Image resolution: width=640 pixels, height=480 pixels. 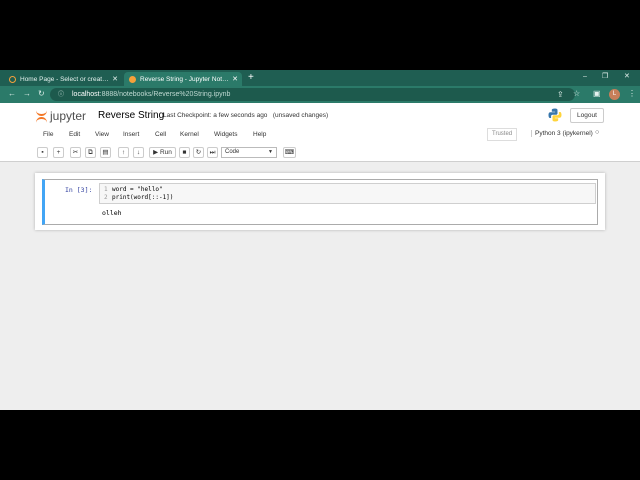 I want to click on save-icon: ▪, so click(x=42, y=152).